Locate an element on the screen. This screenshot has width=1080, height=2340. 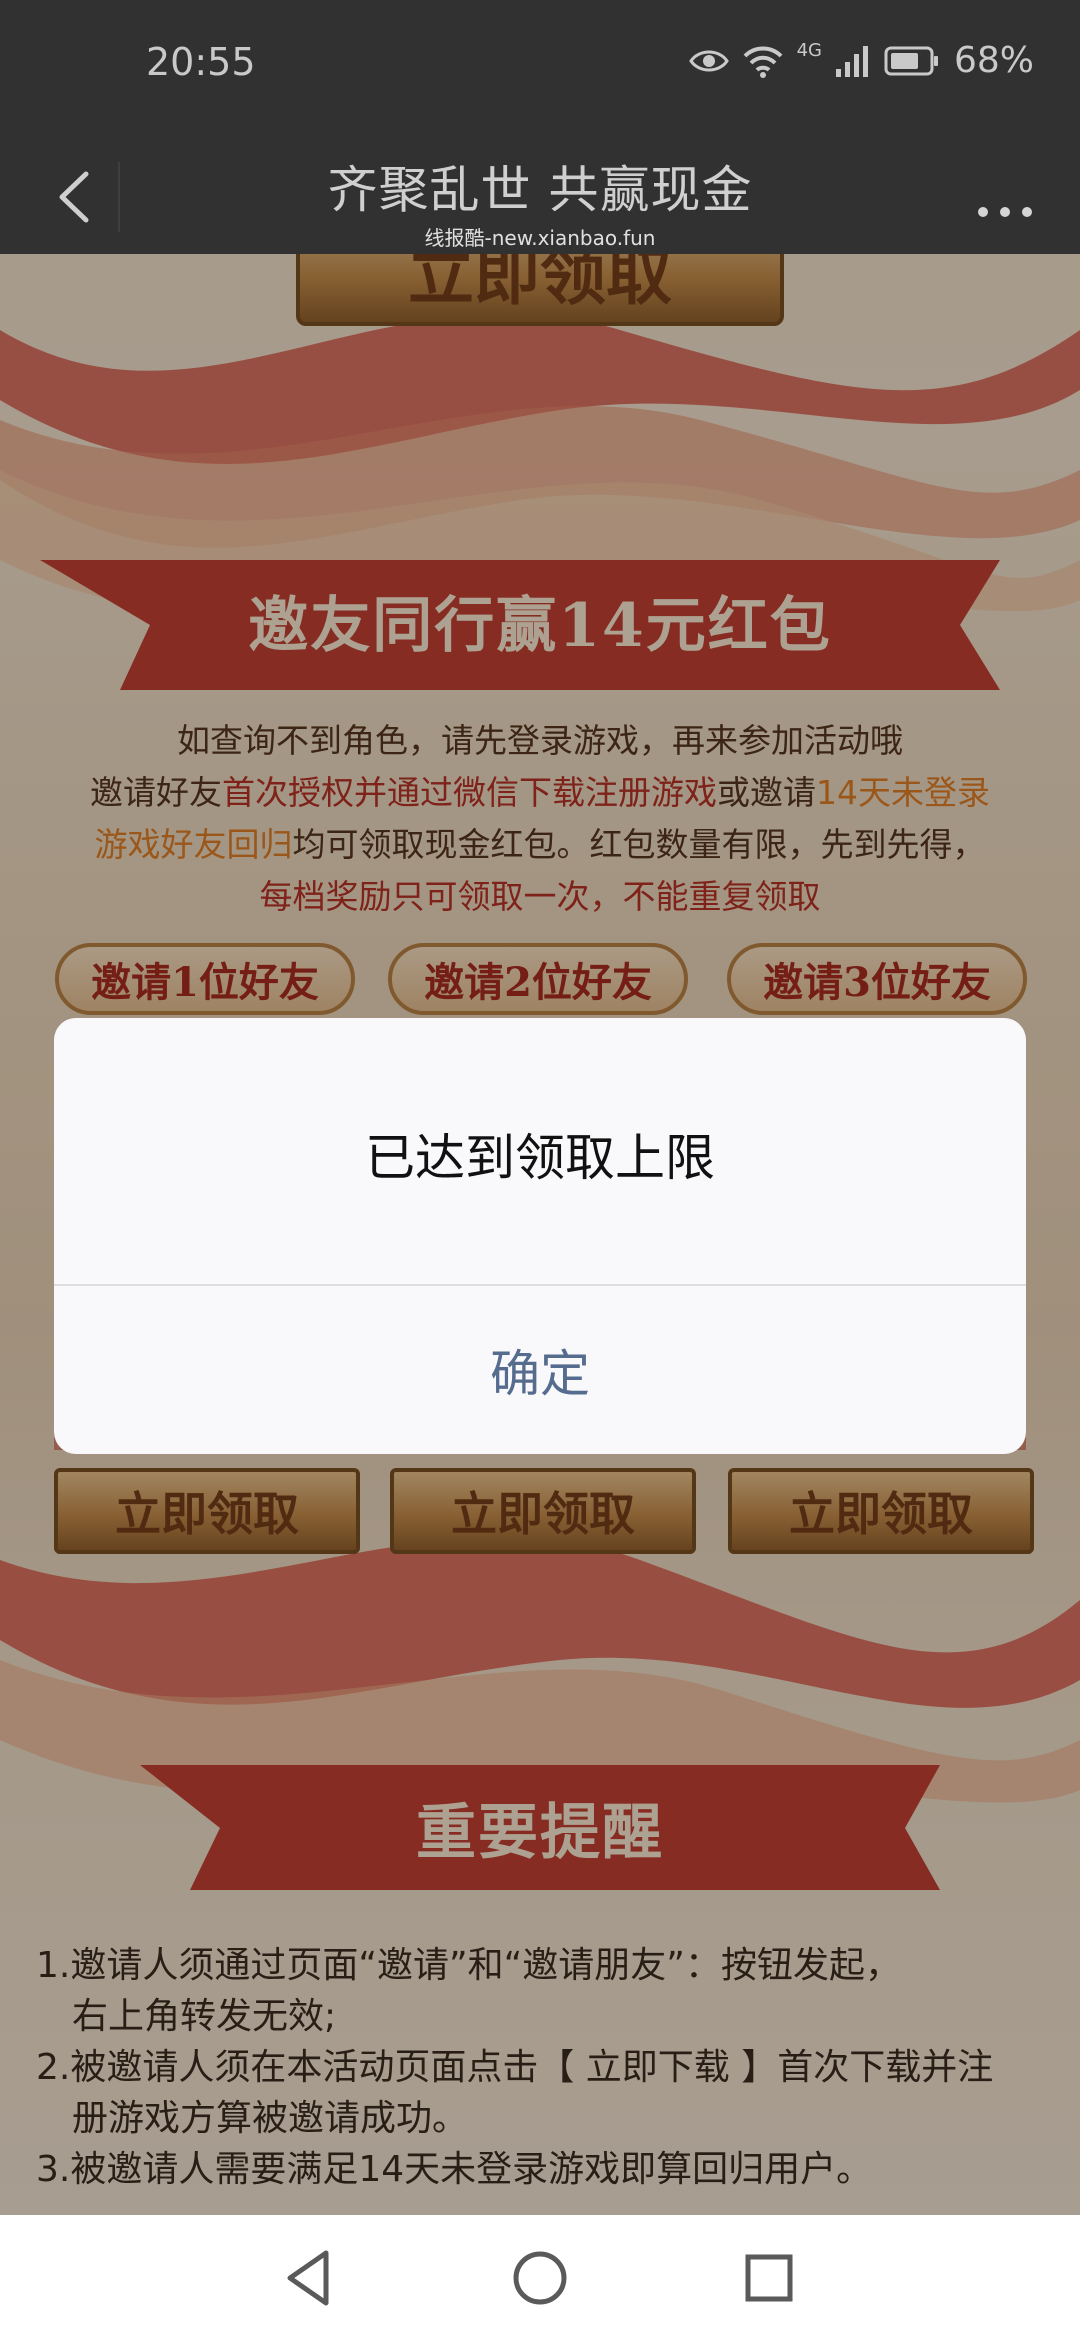
network-type: 4G is located at coordinates (809, 50).